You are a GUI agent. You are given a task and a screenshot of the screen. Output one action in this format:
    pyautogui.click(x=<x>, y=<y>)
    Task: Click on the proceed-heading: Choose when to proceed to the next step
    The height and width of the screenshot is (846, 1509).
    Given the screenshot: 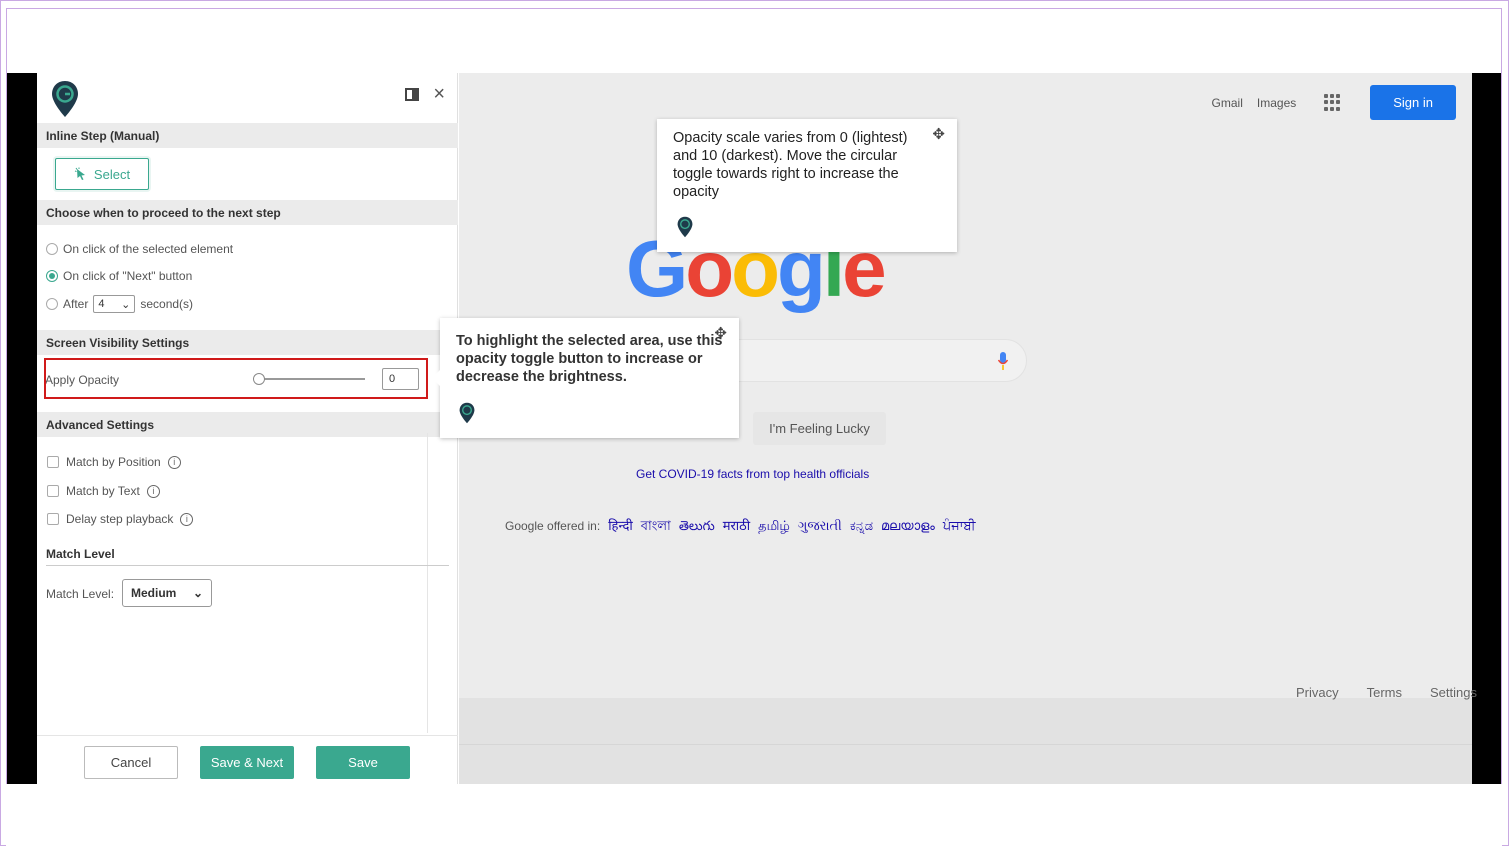 What is the action you would take?
    pyautogui.click(x=247, y=212)
    